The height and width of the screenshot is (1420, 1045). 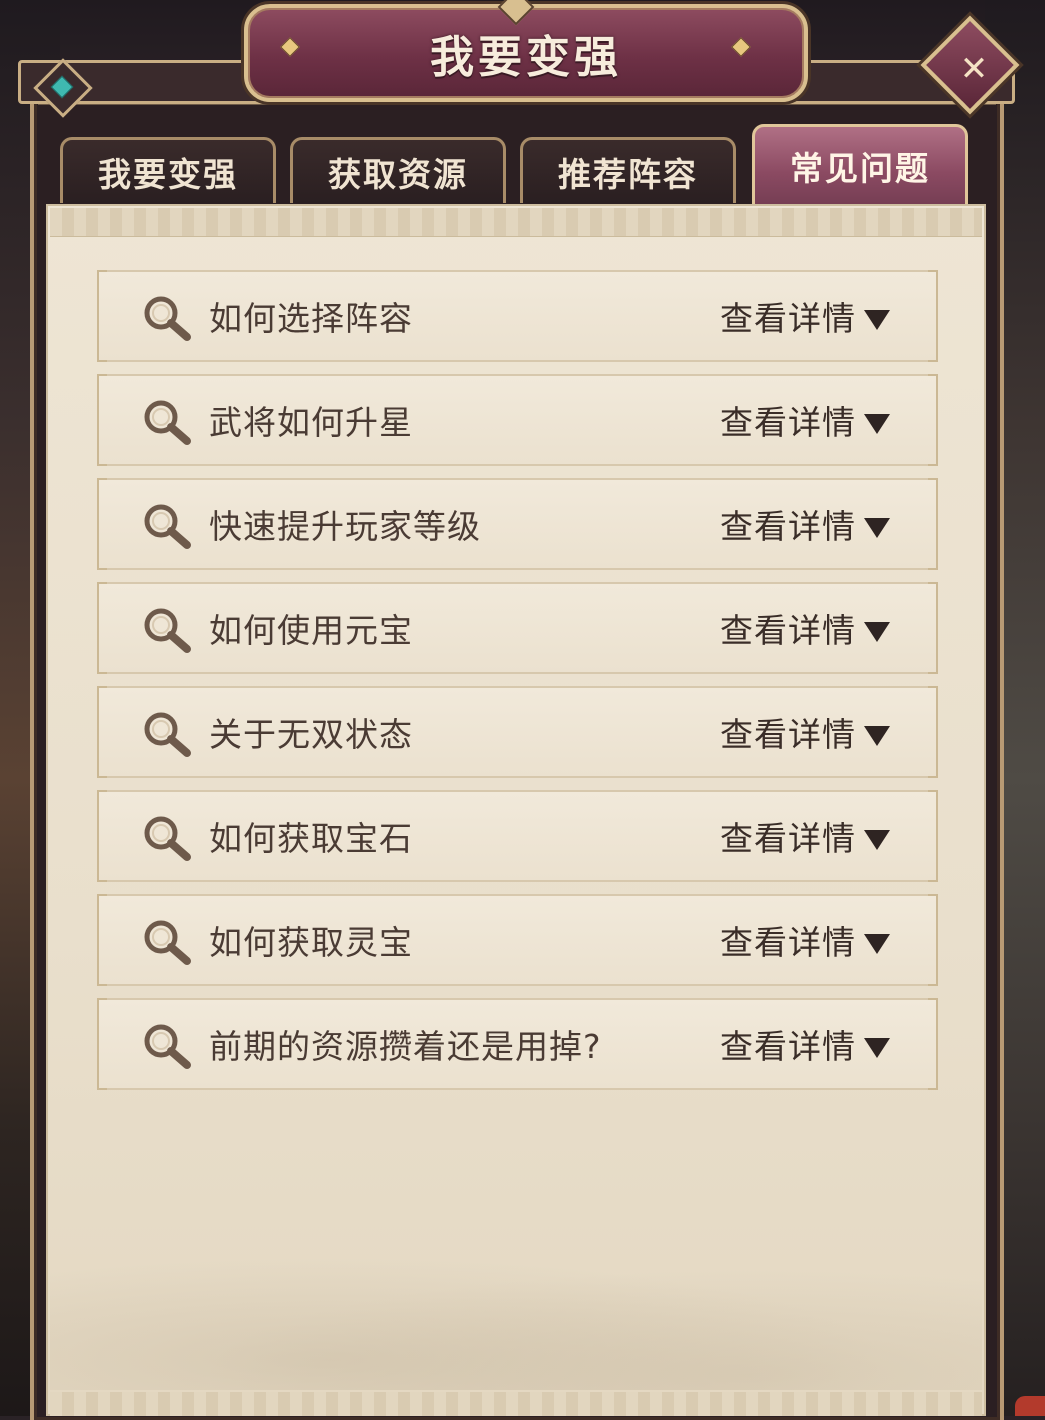 I want to click on window-title: 我要变强, so click(x=526, y=57).